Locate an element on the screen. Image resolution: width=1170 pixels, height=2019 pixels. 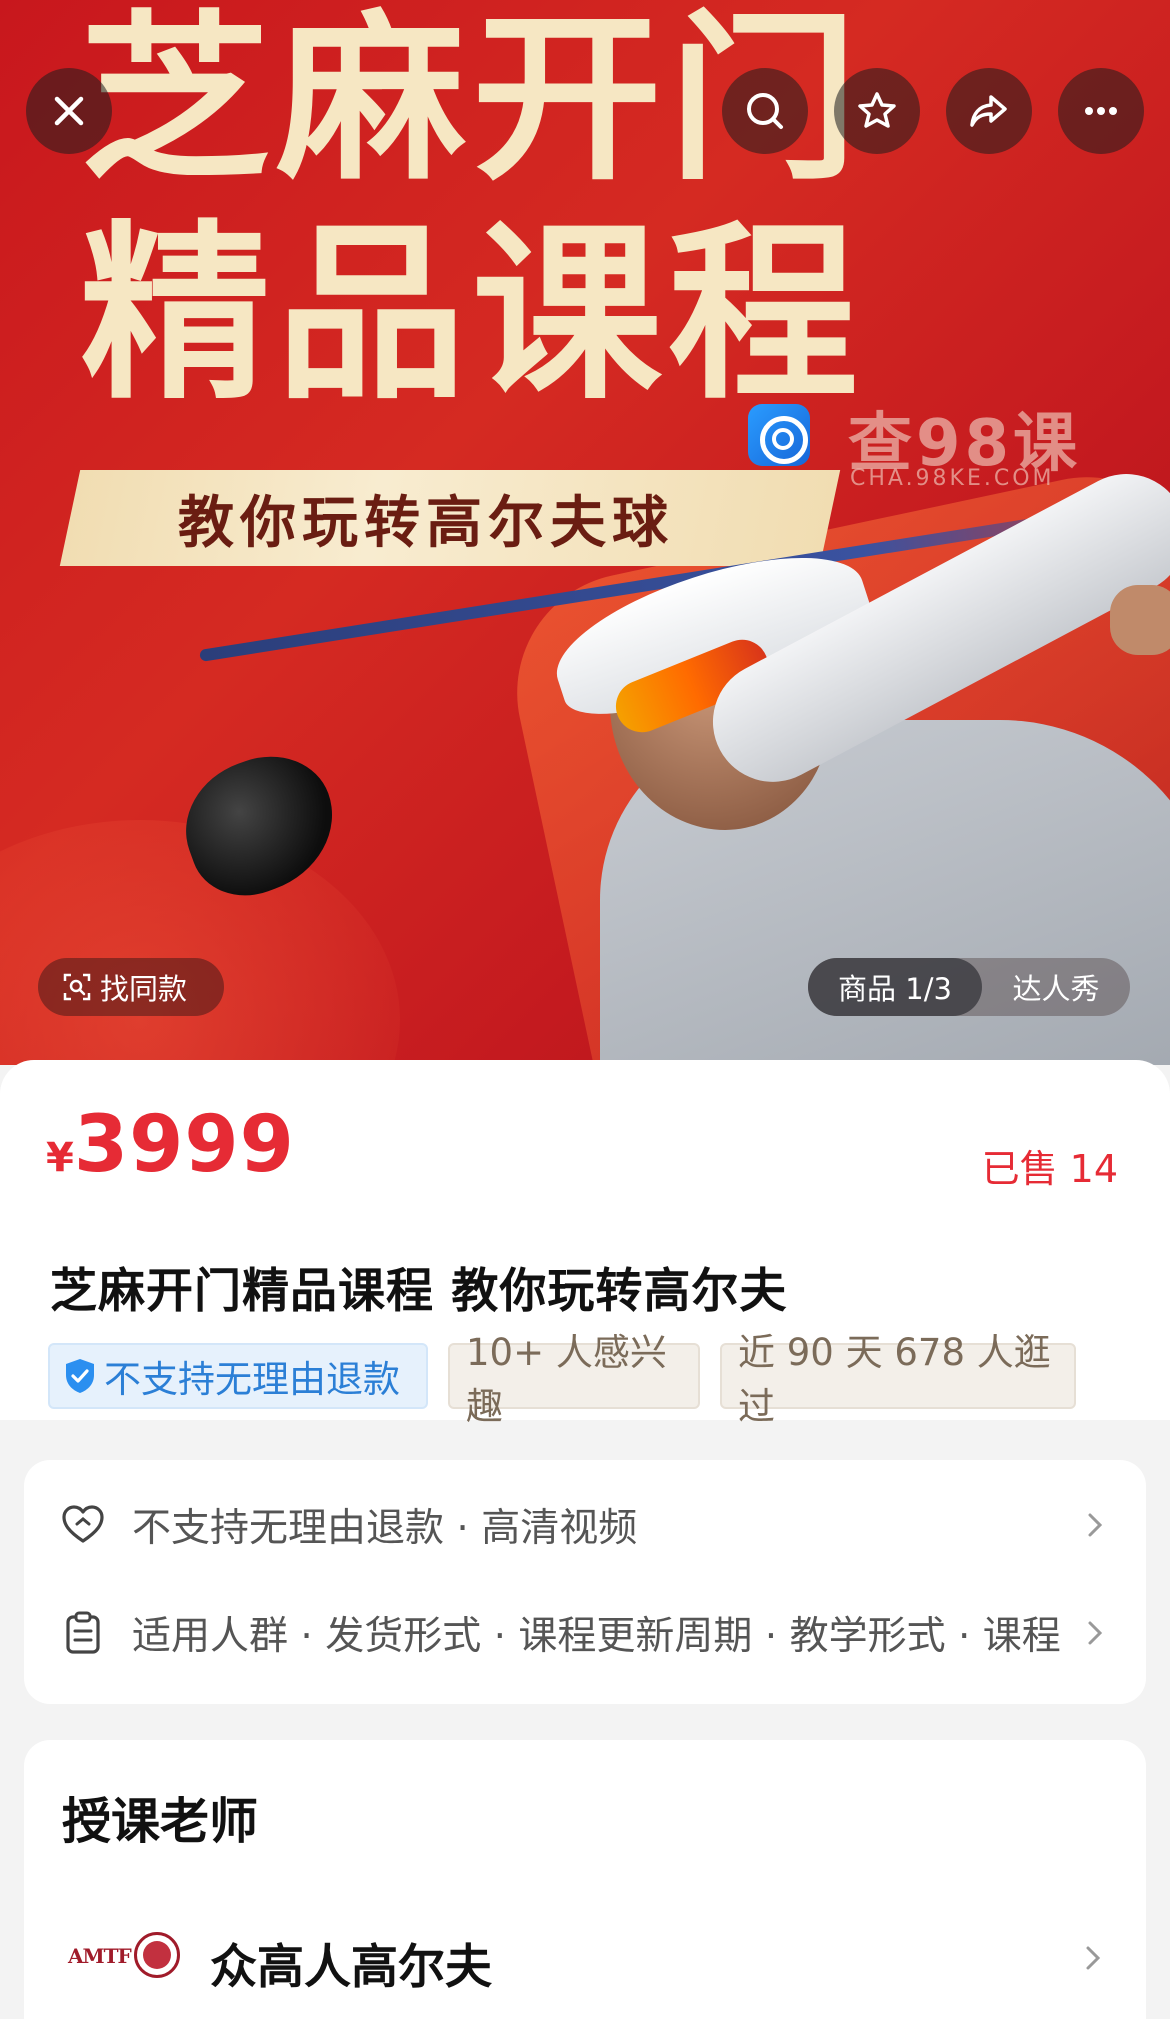
no-return-tag: 不支持无理由退款 is located at coordinates (238, 1376).